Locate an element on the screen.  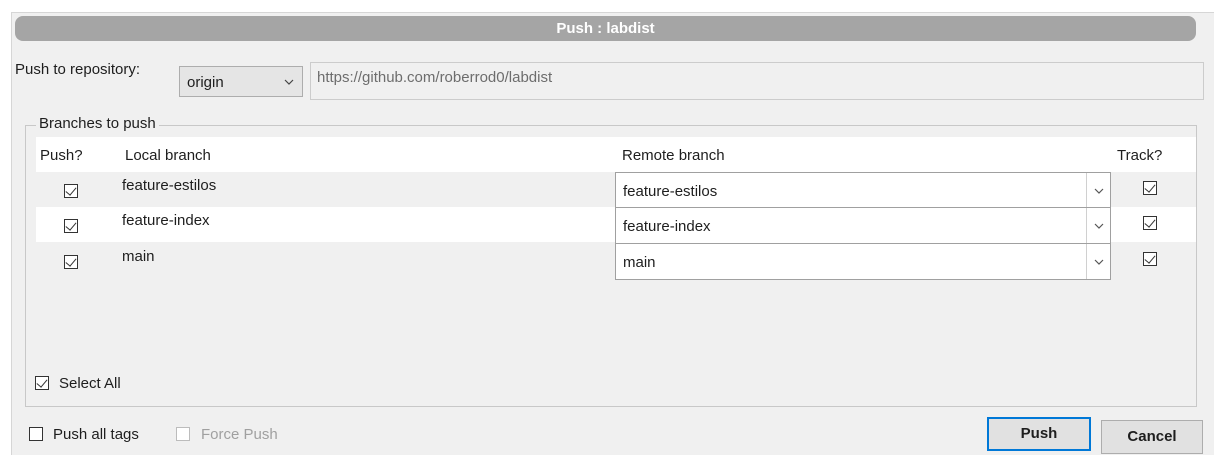
push-button: Push is located at coordinates (1039, 434).